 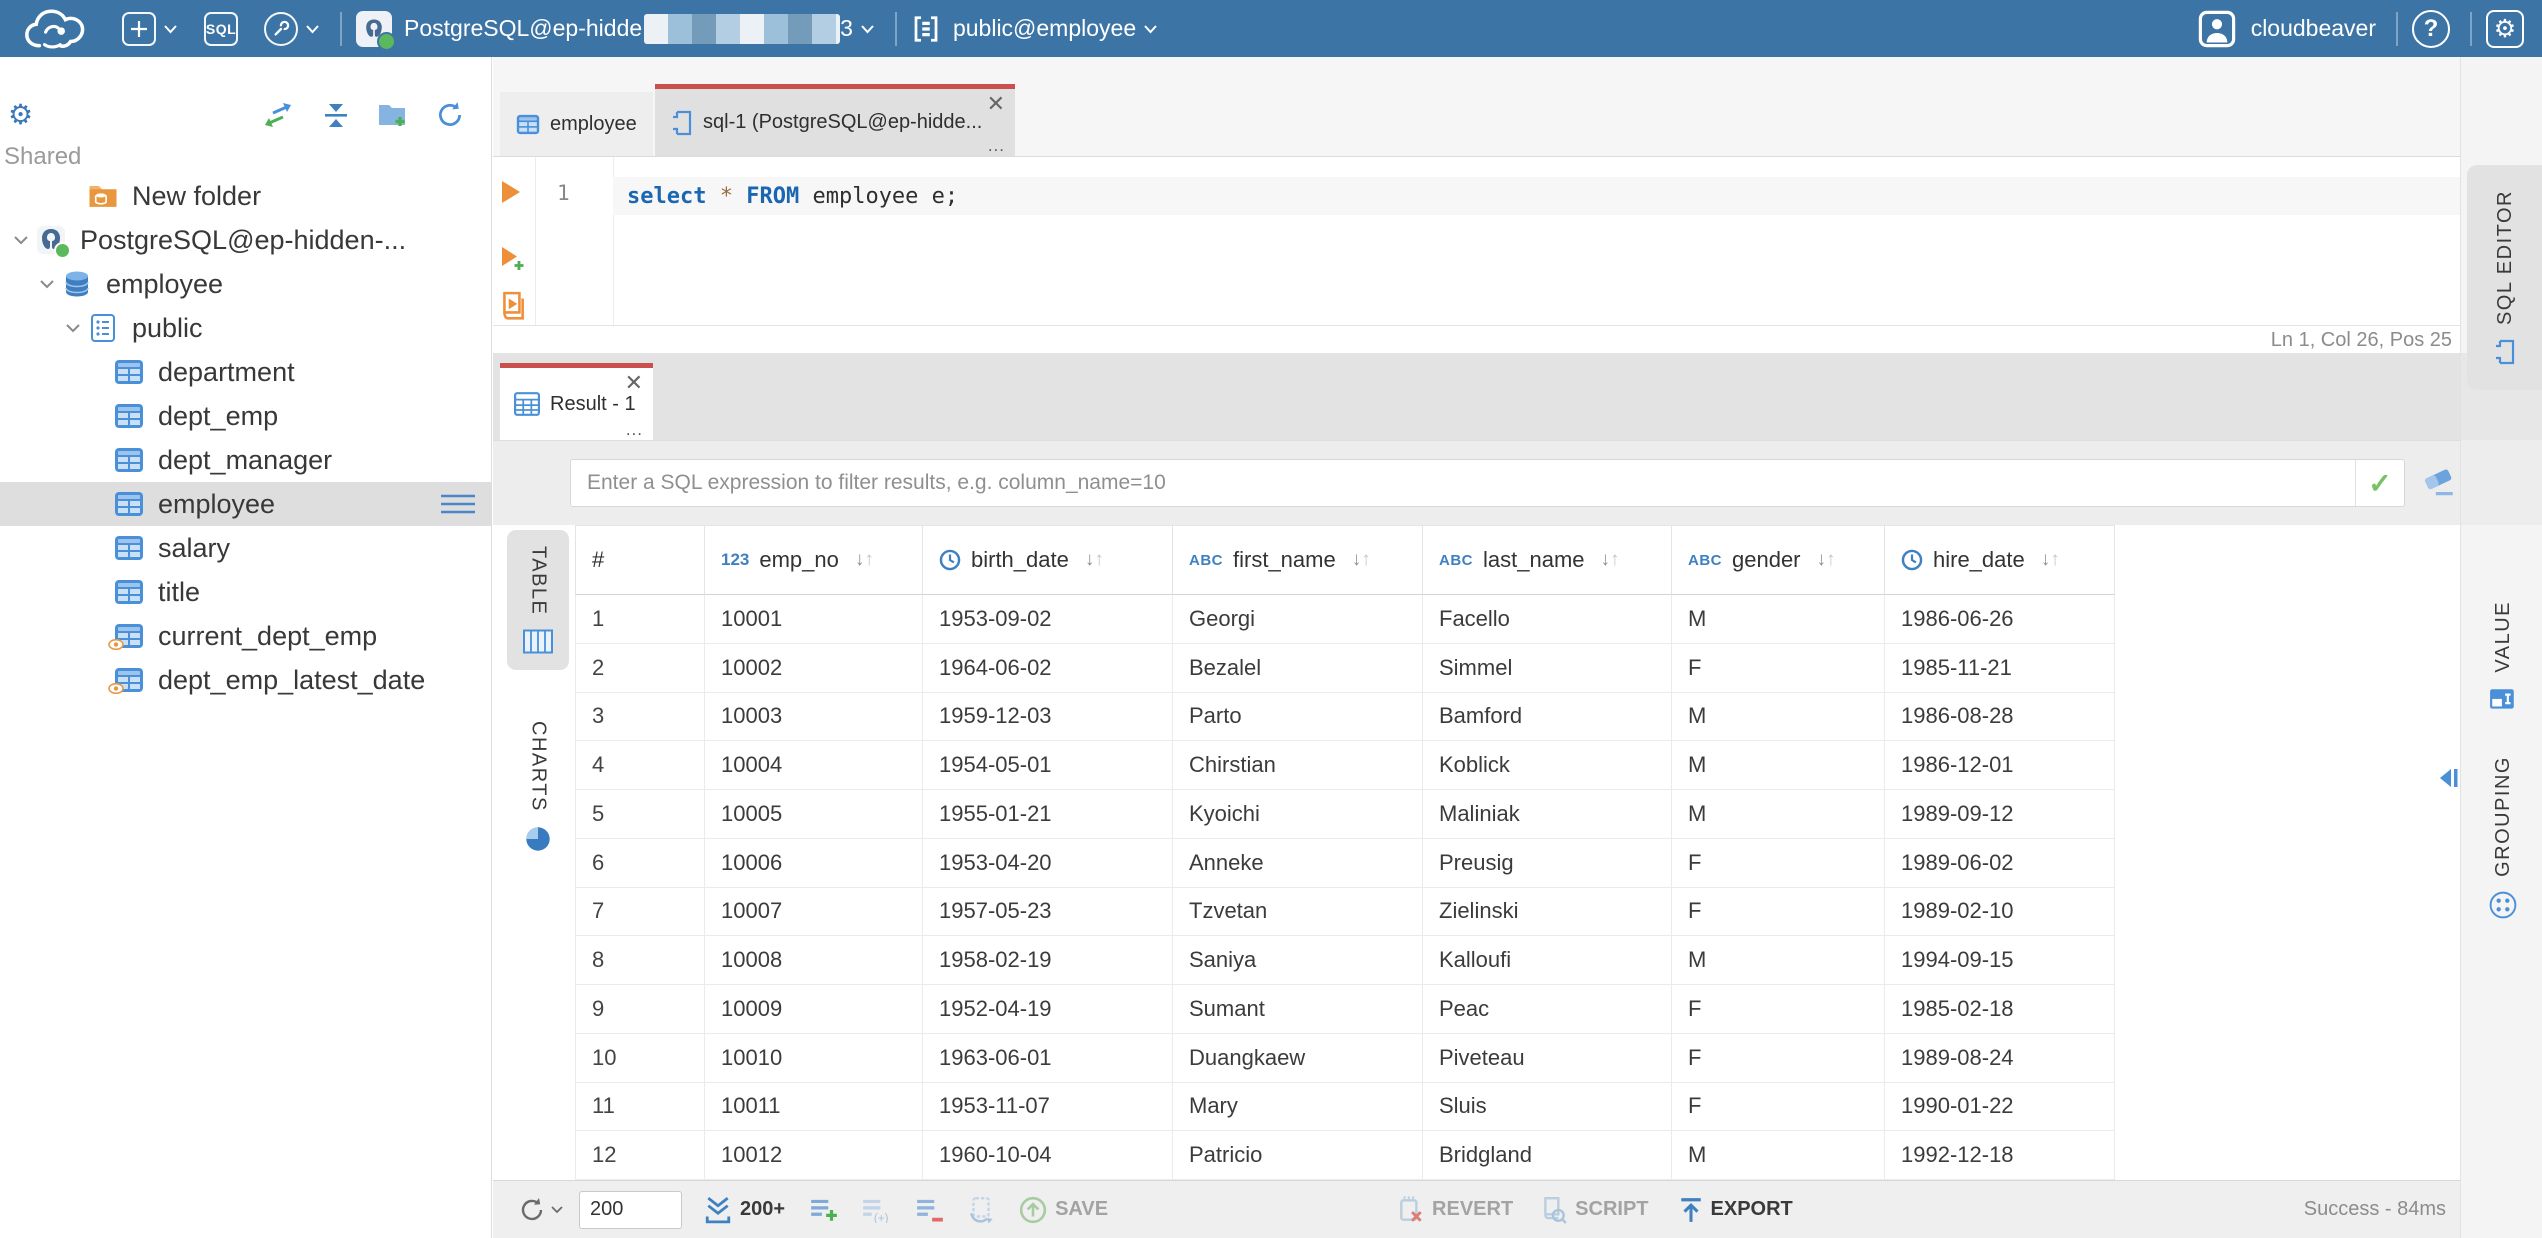 I want to click on data-cell: 1989-06-02, so click(x=2000, y=863).